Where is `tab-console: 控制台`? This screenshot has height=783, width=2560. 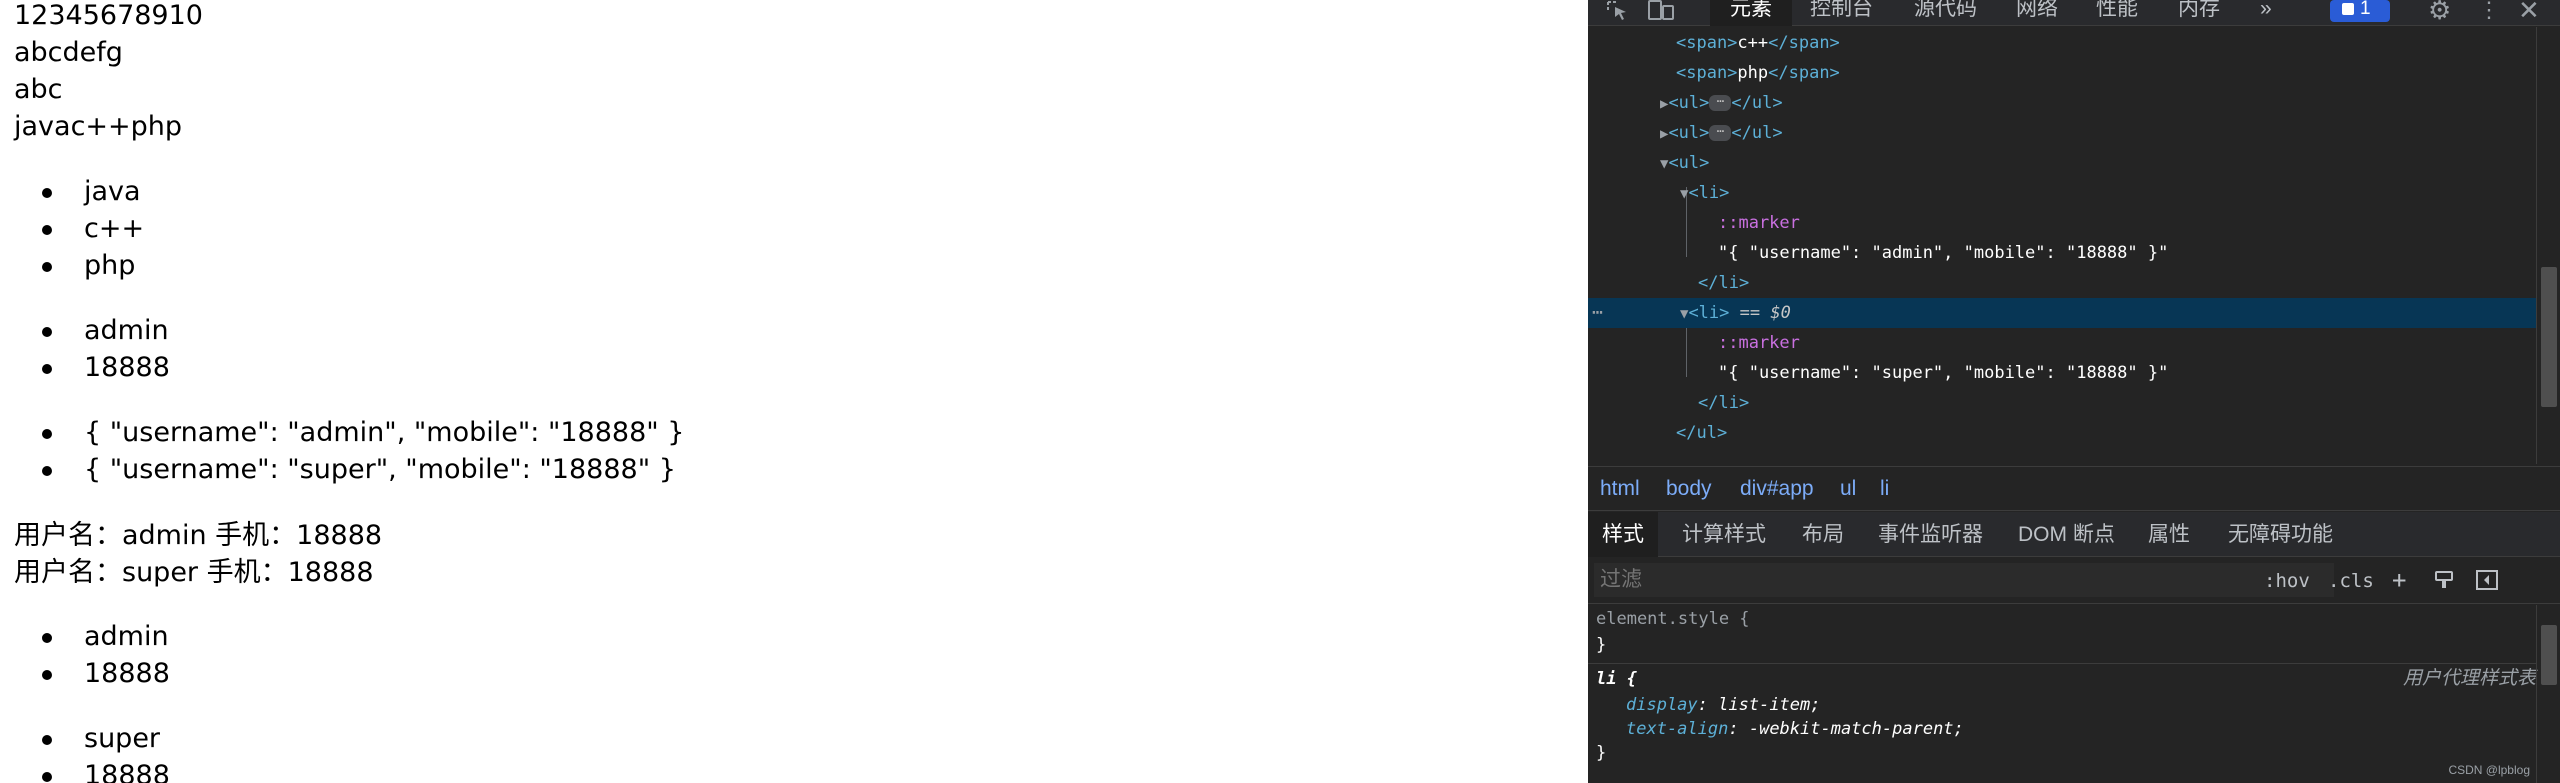 tab-console: 控制台 is located at coordinates (1841, 13).